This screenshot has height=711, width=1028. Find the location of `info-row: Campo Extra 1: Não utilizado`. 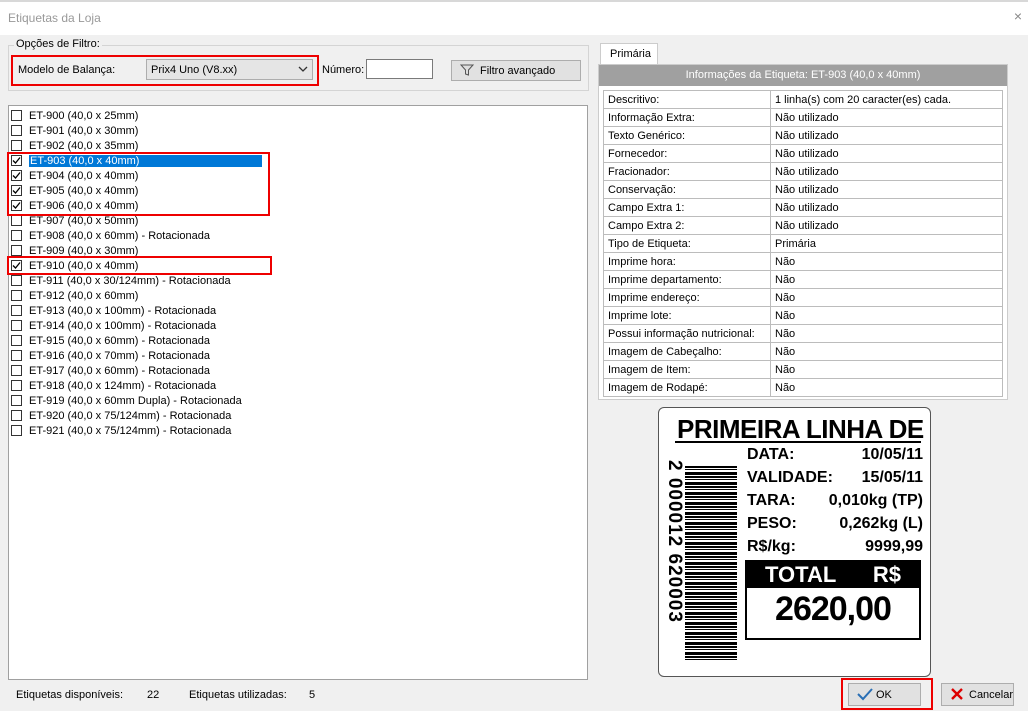

info-row: Campo Extra 1: Não utilizado is located at coordinates (803, 207).